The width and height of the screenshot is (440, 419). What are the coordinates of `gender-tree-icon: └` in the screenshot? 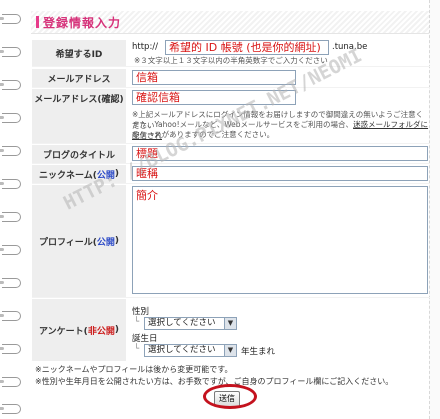 It's located at (137, 322).